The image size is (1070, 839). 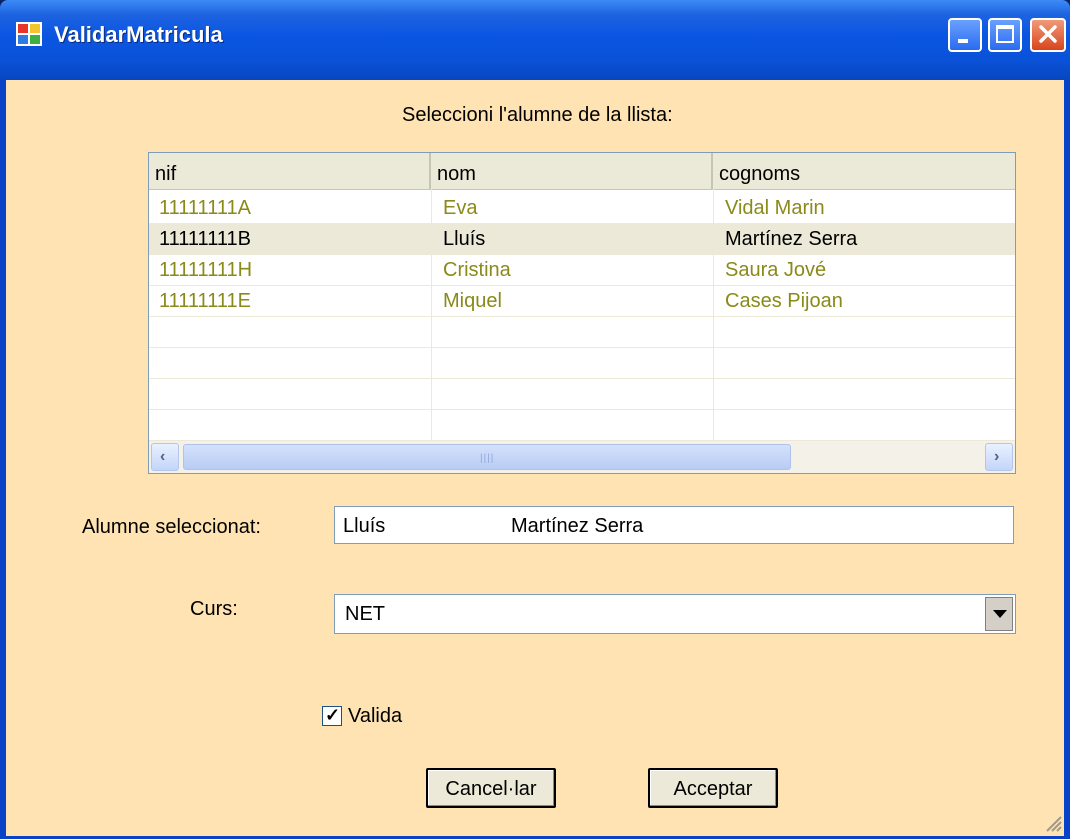 What do you see at coordinates (29, 34) in the screenshot?
I see `application-icon` at bounding box center [29, 34].